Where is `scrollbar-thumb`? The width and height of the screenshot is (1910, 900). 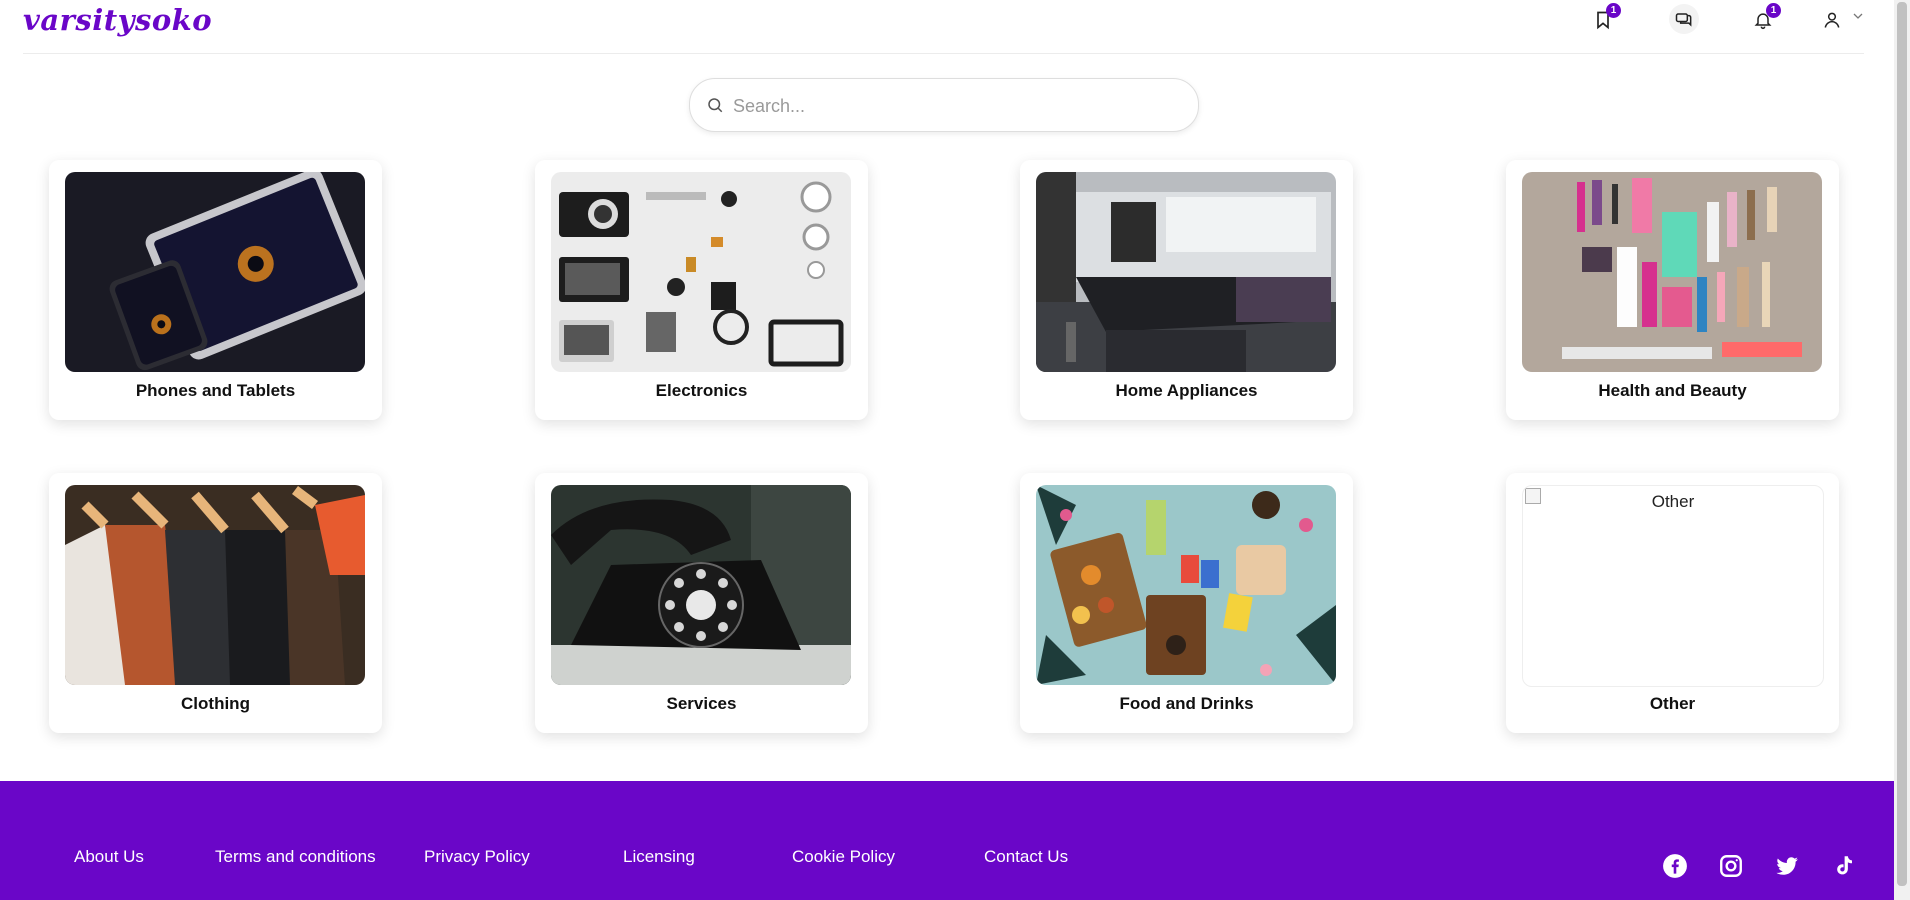 scrollbar-thumb is located at coordinates (1902, 444).